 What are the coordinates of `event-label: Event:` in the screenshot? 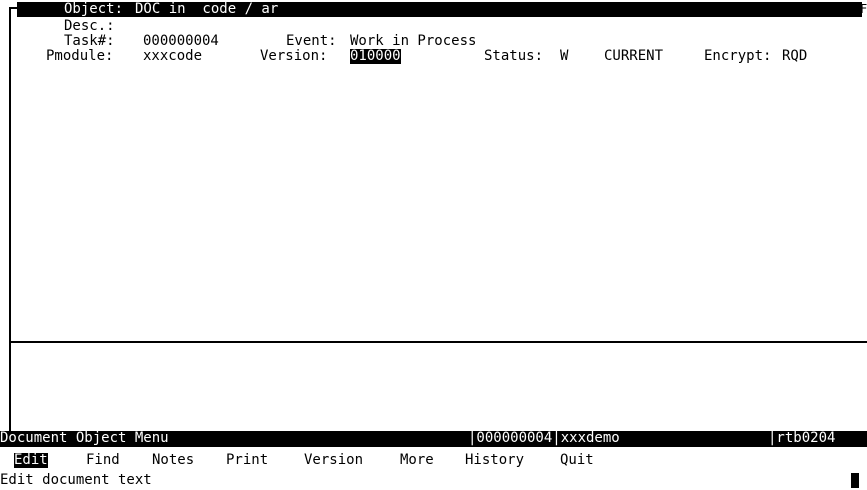 It's located at (311, 41).